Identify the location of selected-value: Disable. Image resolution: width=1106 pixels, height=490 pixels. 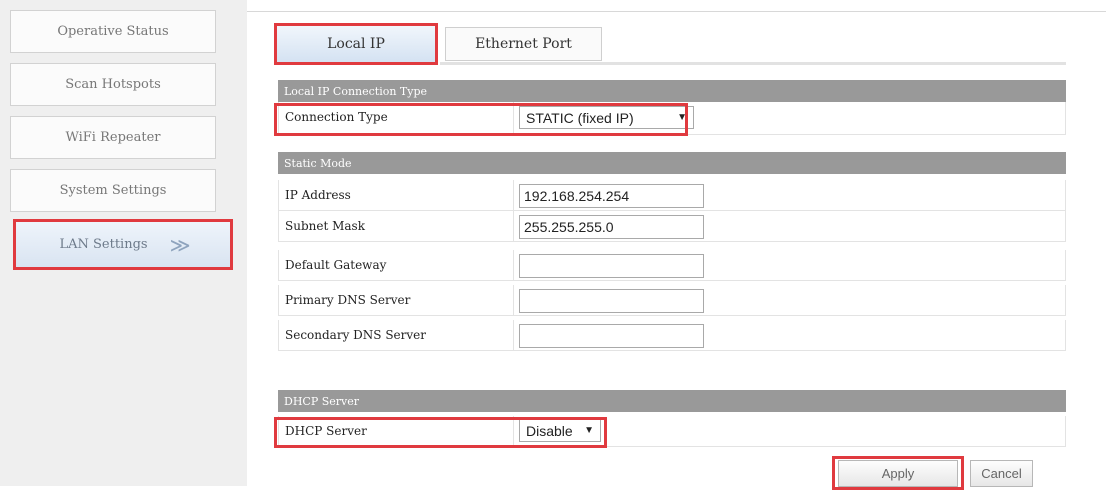
(549, 430).